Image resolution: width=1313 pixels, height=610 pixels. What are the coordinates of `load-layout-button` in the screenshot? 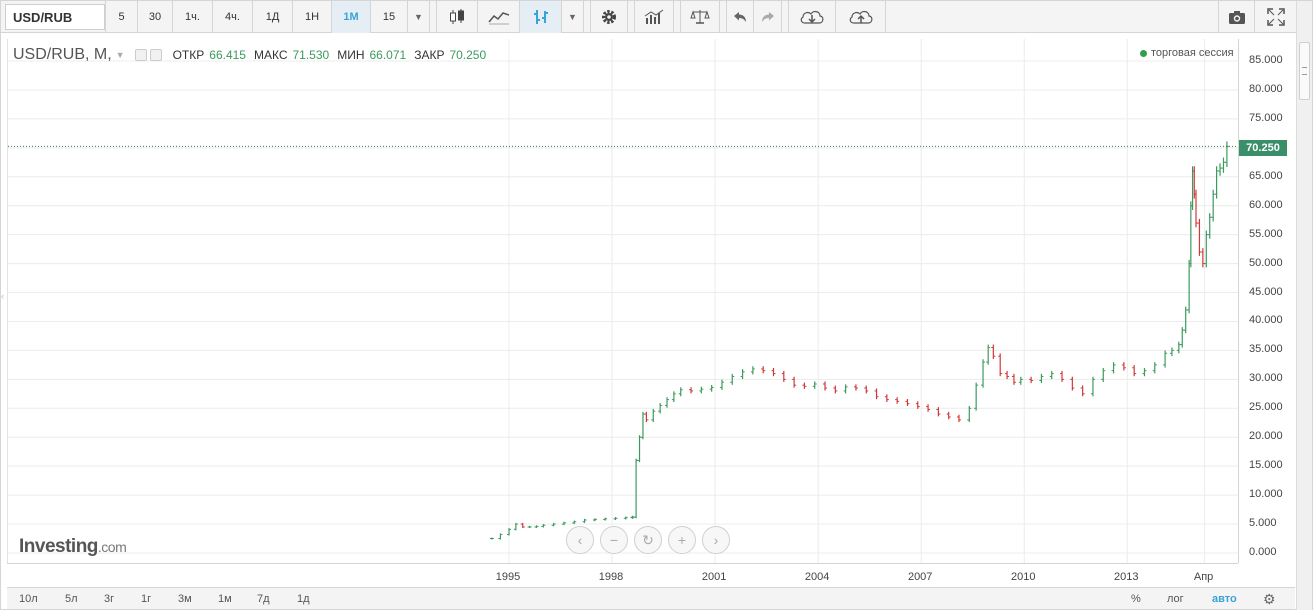 It's located at (812, 17).